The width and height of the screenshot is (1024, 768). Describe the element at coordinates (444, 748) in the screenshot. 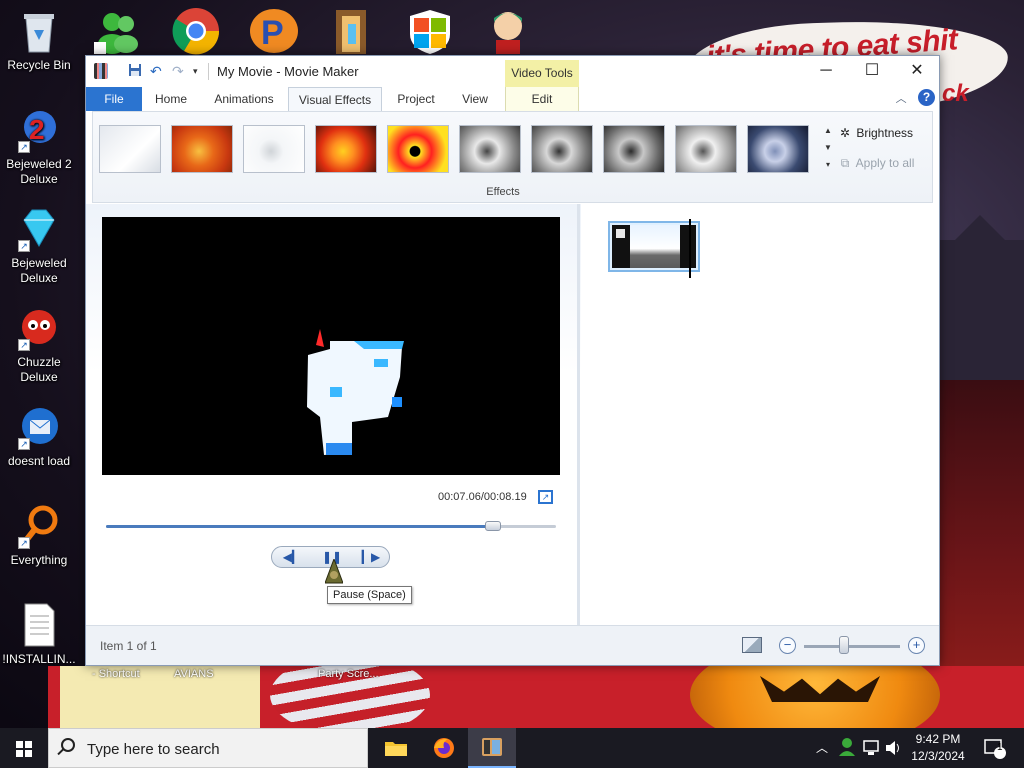

I see `taskbar-firefox` at that location.